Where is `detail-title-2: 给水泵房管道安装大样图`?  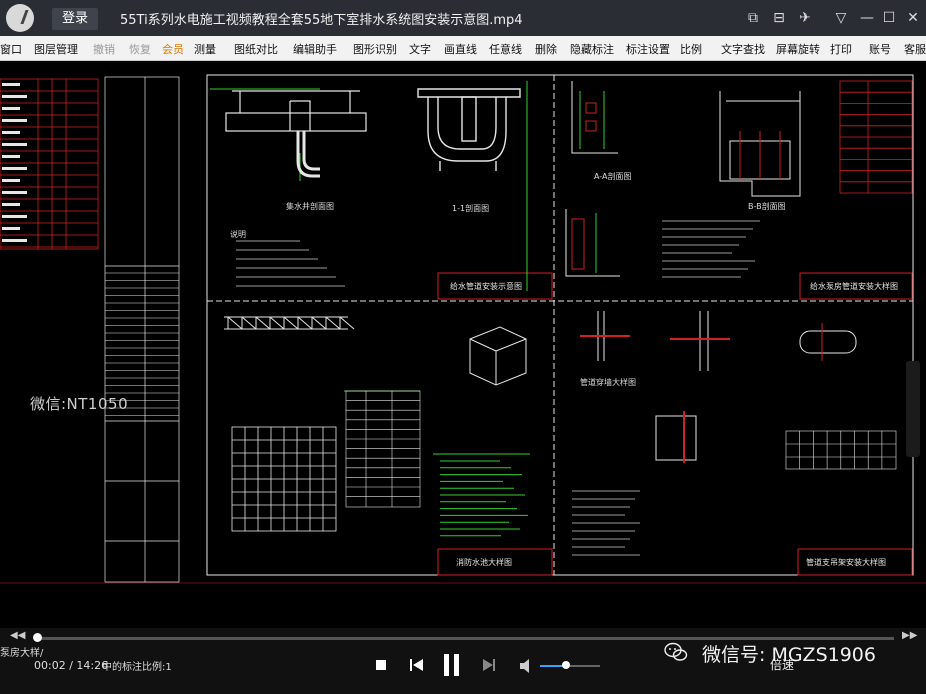
detail-title-2: 给水泵房管道安装大样图 is located at coordinates (854, 286).